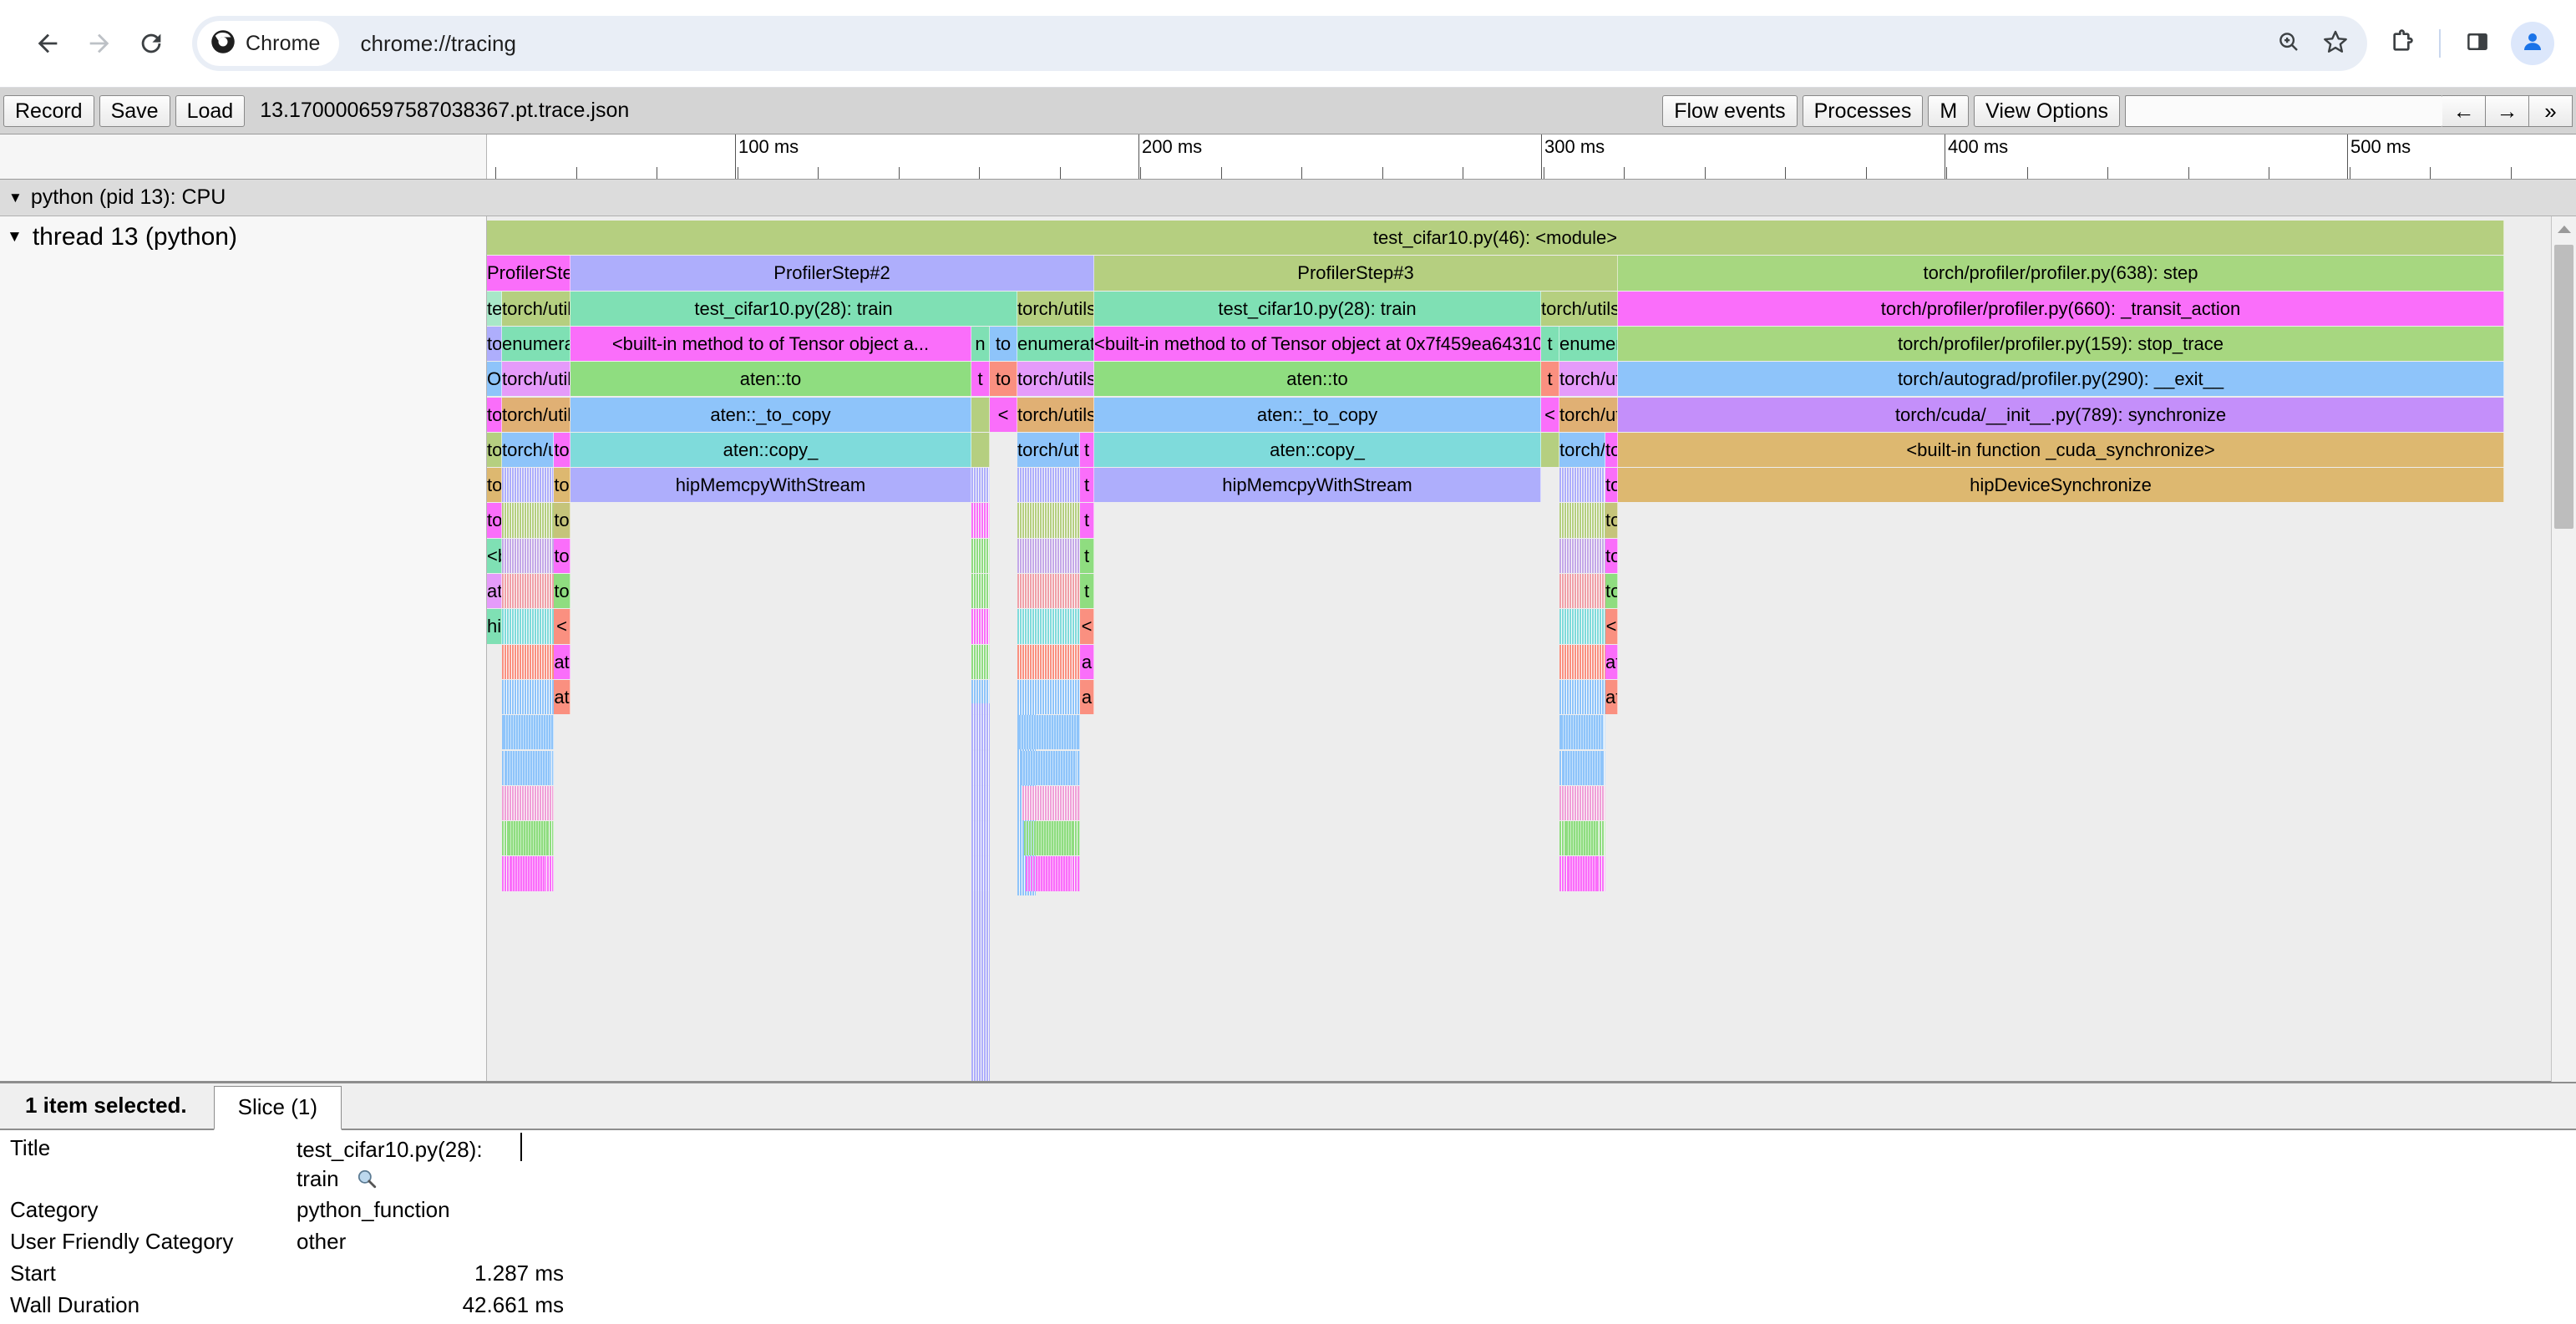 This screenshot has height=1324, width=2576. Describe the element at coordinates (151, 44) in the screenshot. I see `reload-button` at that location.